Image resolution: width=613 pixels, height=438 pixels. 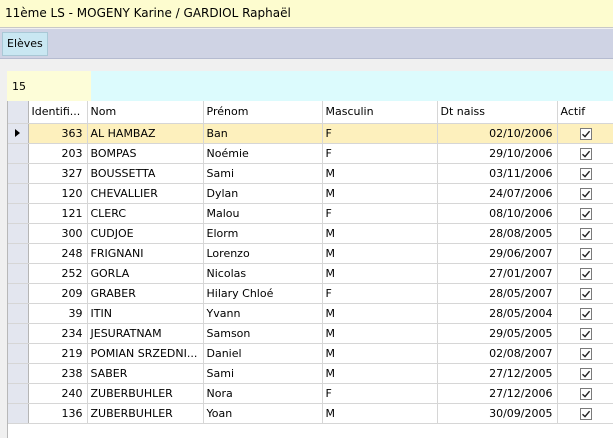 What do you see at coordinates (145, 193) in the screenshot?
I see `cell-nom: CHEVALLIER` at bounding box center [145, 193].